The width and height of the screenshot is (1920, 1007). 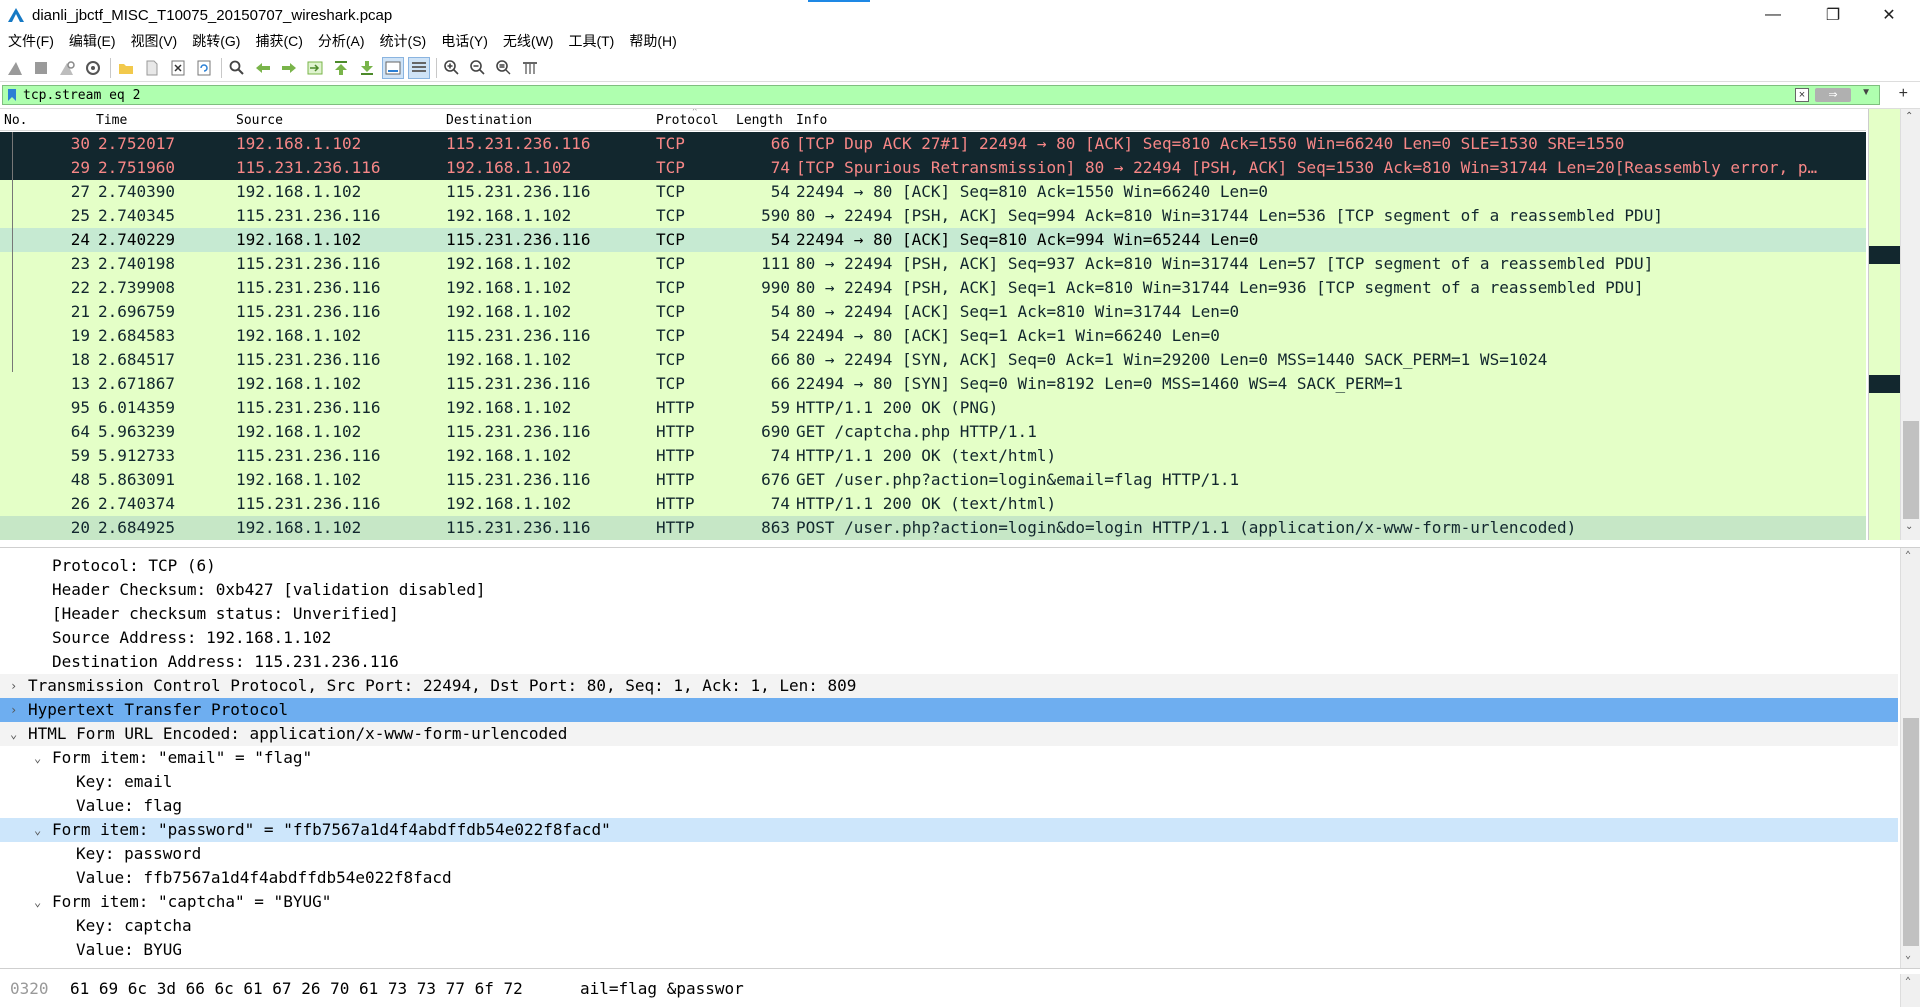 What do you see at coordinates (949, 902) in the screenshot?
I see `details-tree-item: ⌄ Form item: "captcha" = "BYUG"` at bounding box center [949, 902].